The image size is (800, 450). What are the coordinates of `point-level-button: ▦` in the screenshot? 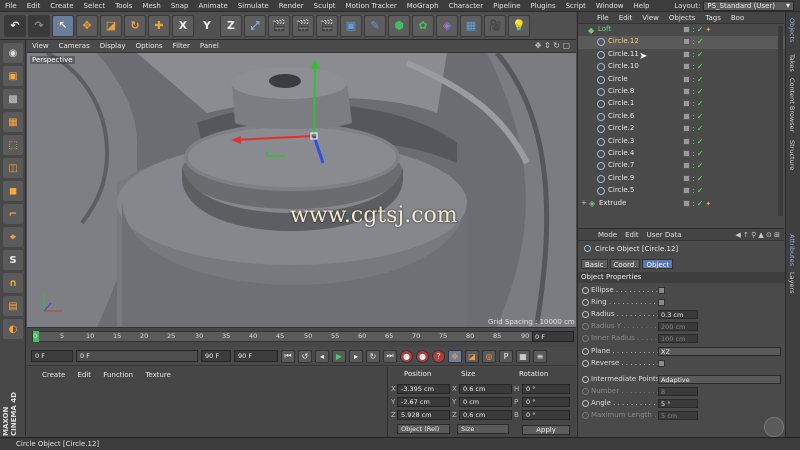 It's located at (523, 356).